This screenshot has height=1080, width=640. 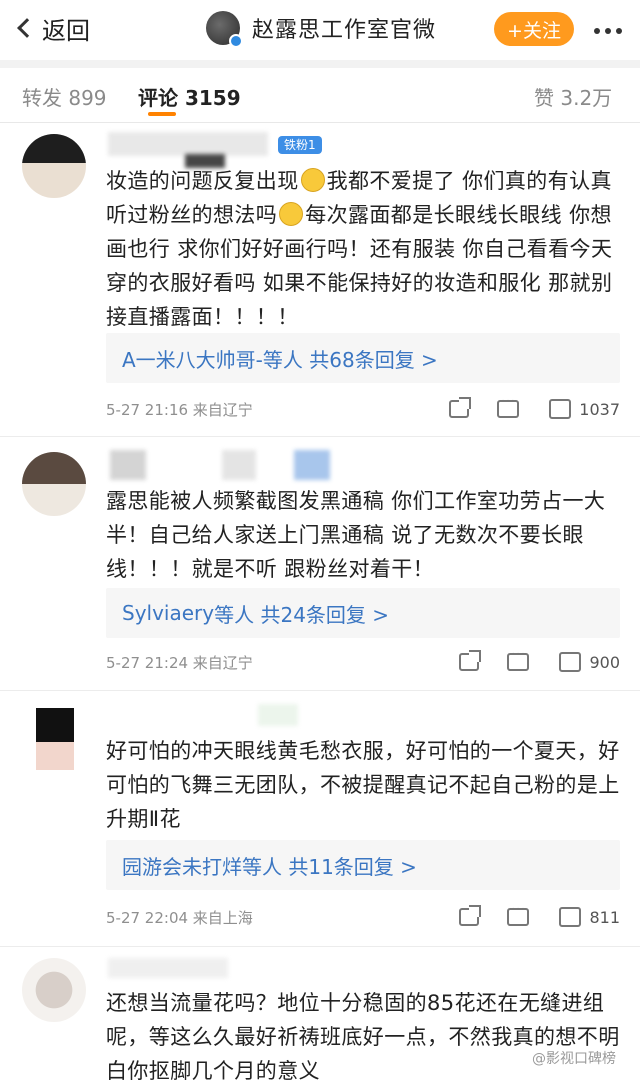 I want to click on active-tab-indicator, so click(x=162, y=114).